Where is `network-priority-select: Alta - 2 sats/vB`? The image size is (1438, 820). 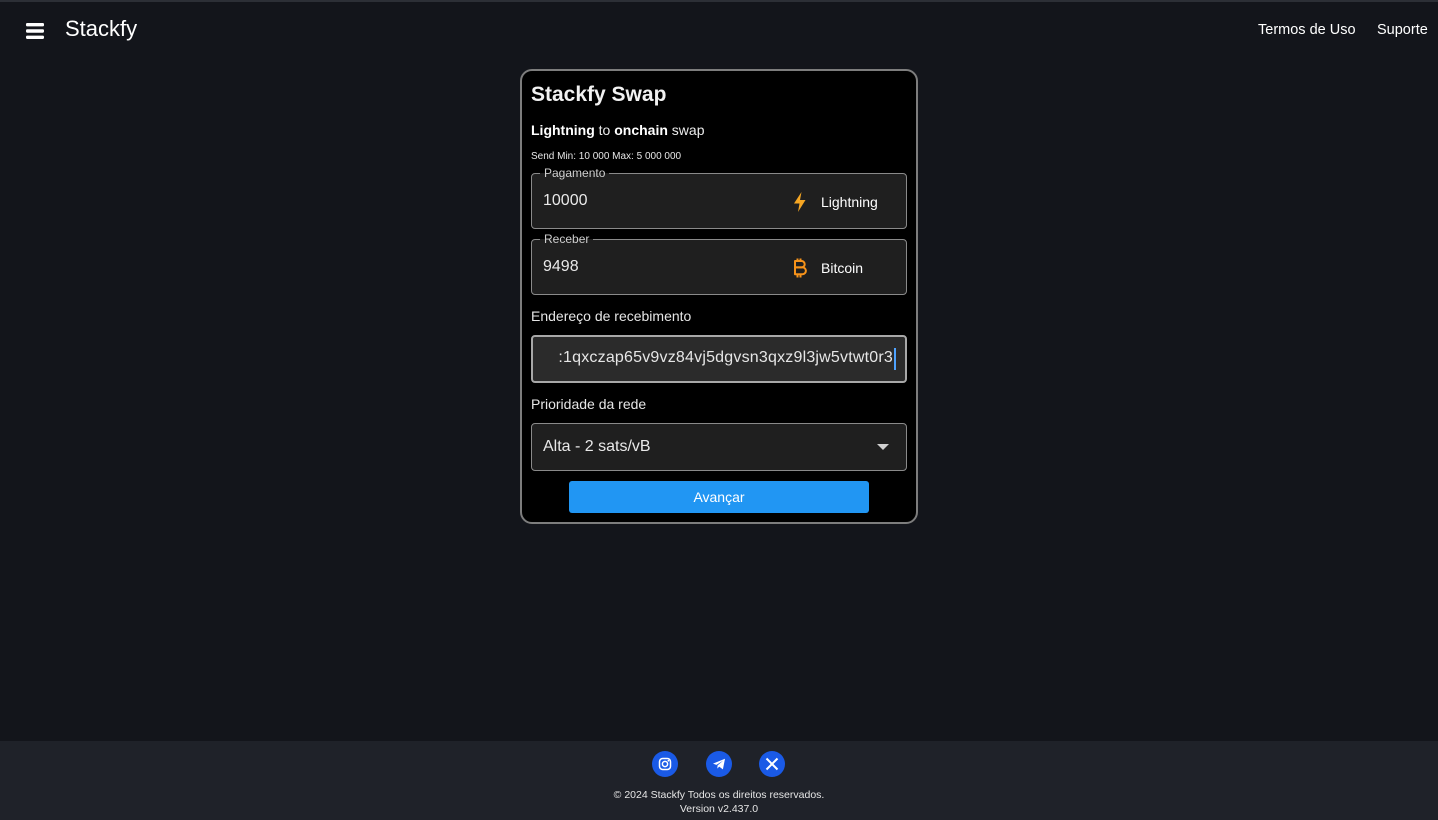 network-priority-select: Alta - 2 sats/vB is located at coordinates (719, 447).